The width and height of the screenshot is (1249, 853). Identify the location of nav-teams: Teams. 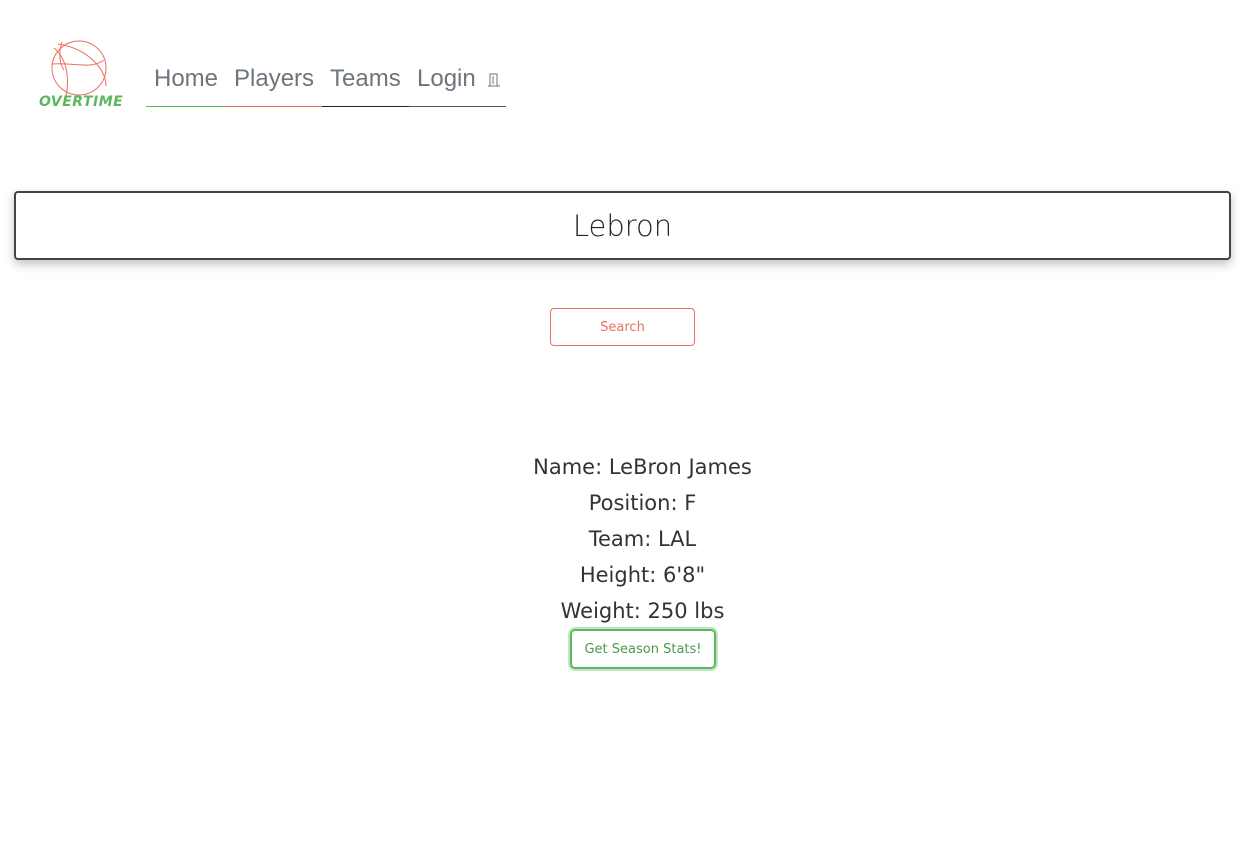
(365, 83).